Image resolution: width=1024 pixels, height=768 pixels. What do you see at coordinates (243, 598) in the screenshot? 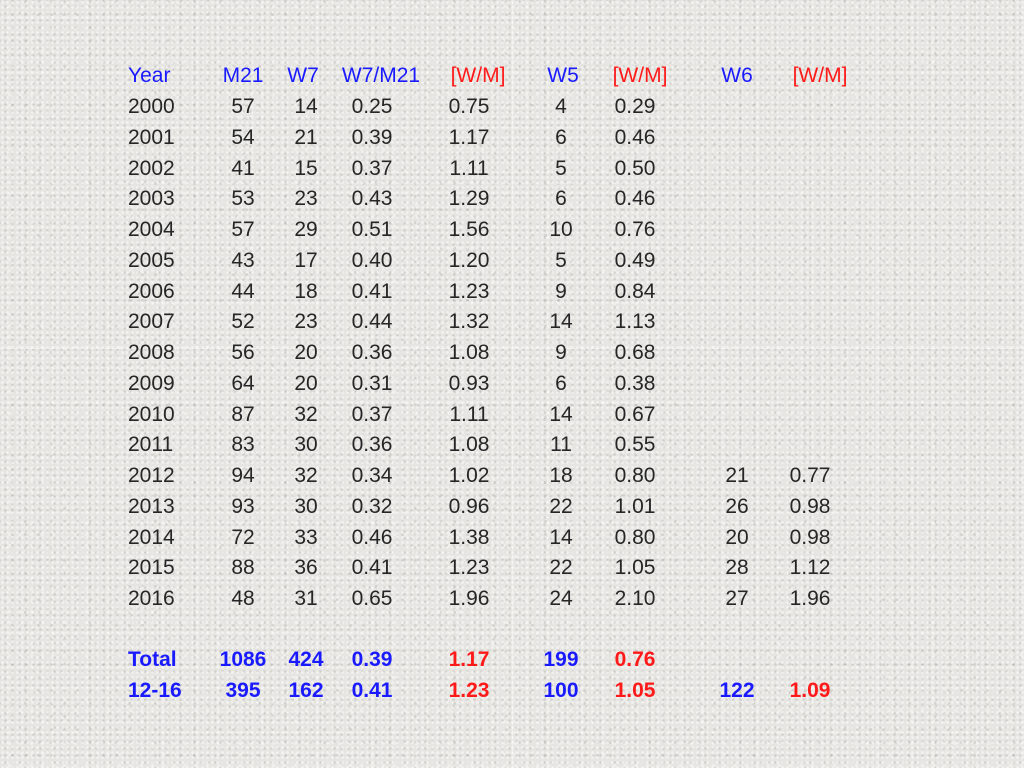
I see `cell-m21: 48` at bounding box center [243, 598].